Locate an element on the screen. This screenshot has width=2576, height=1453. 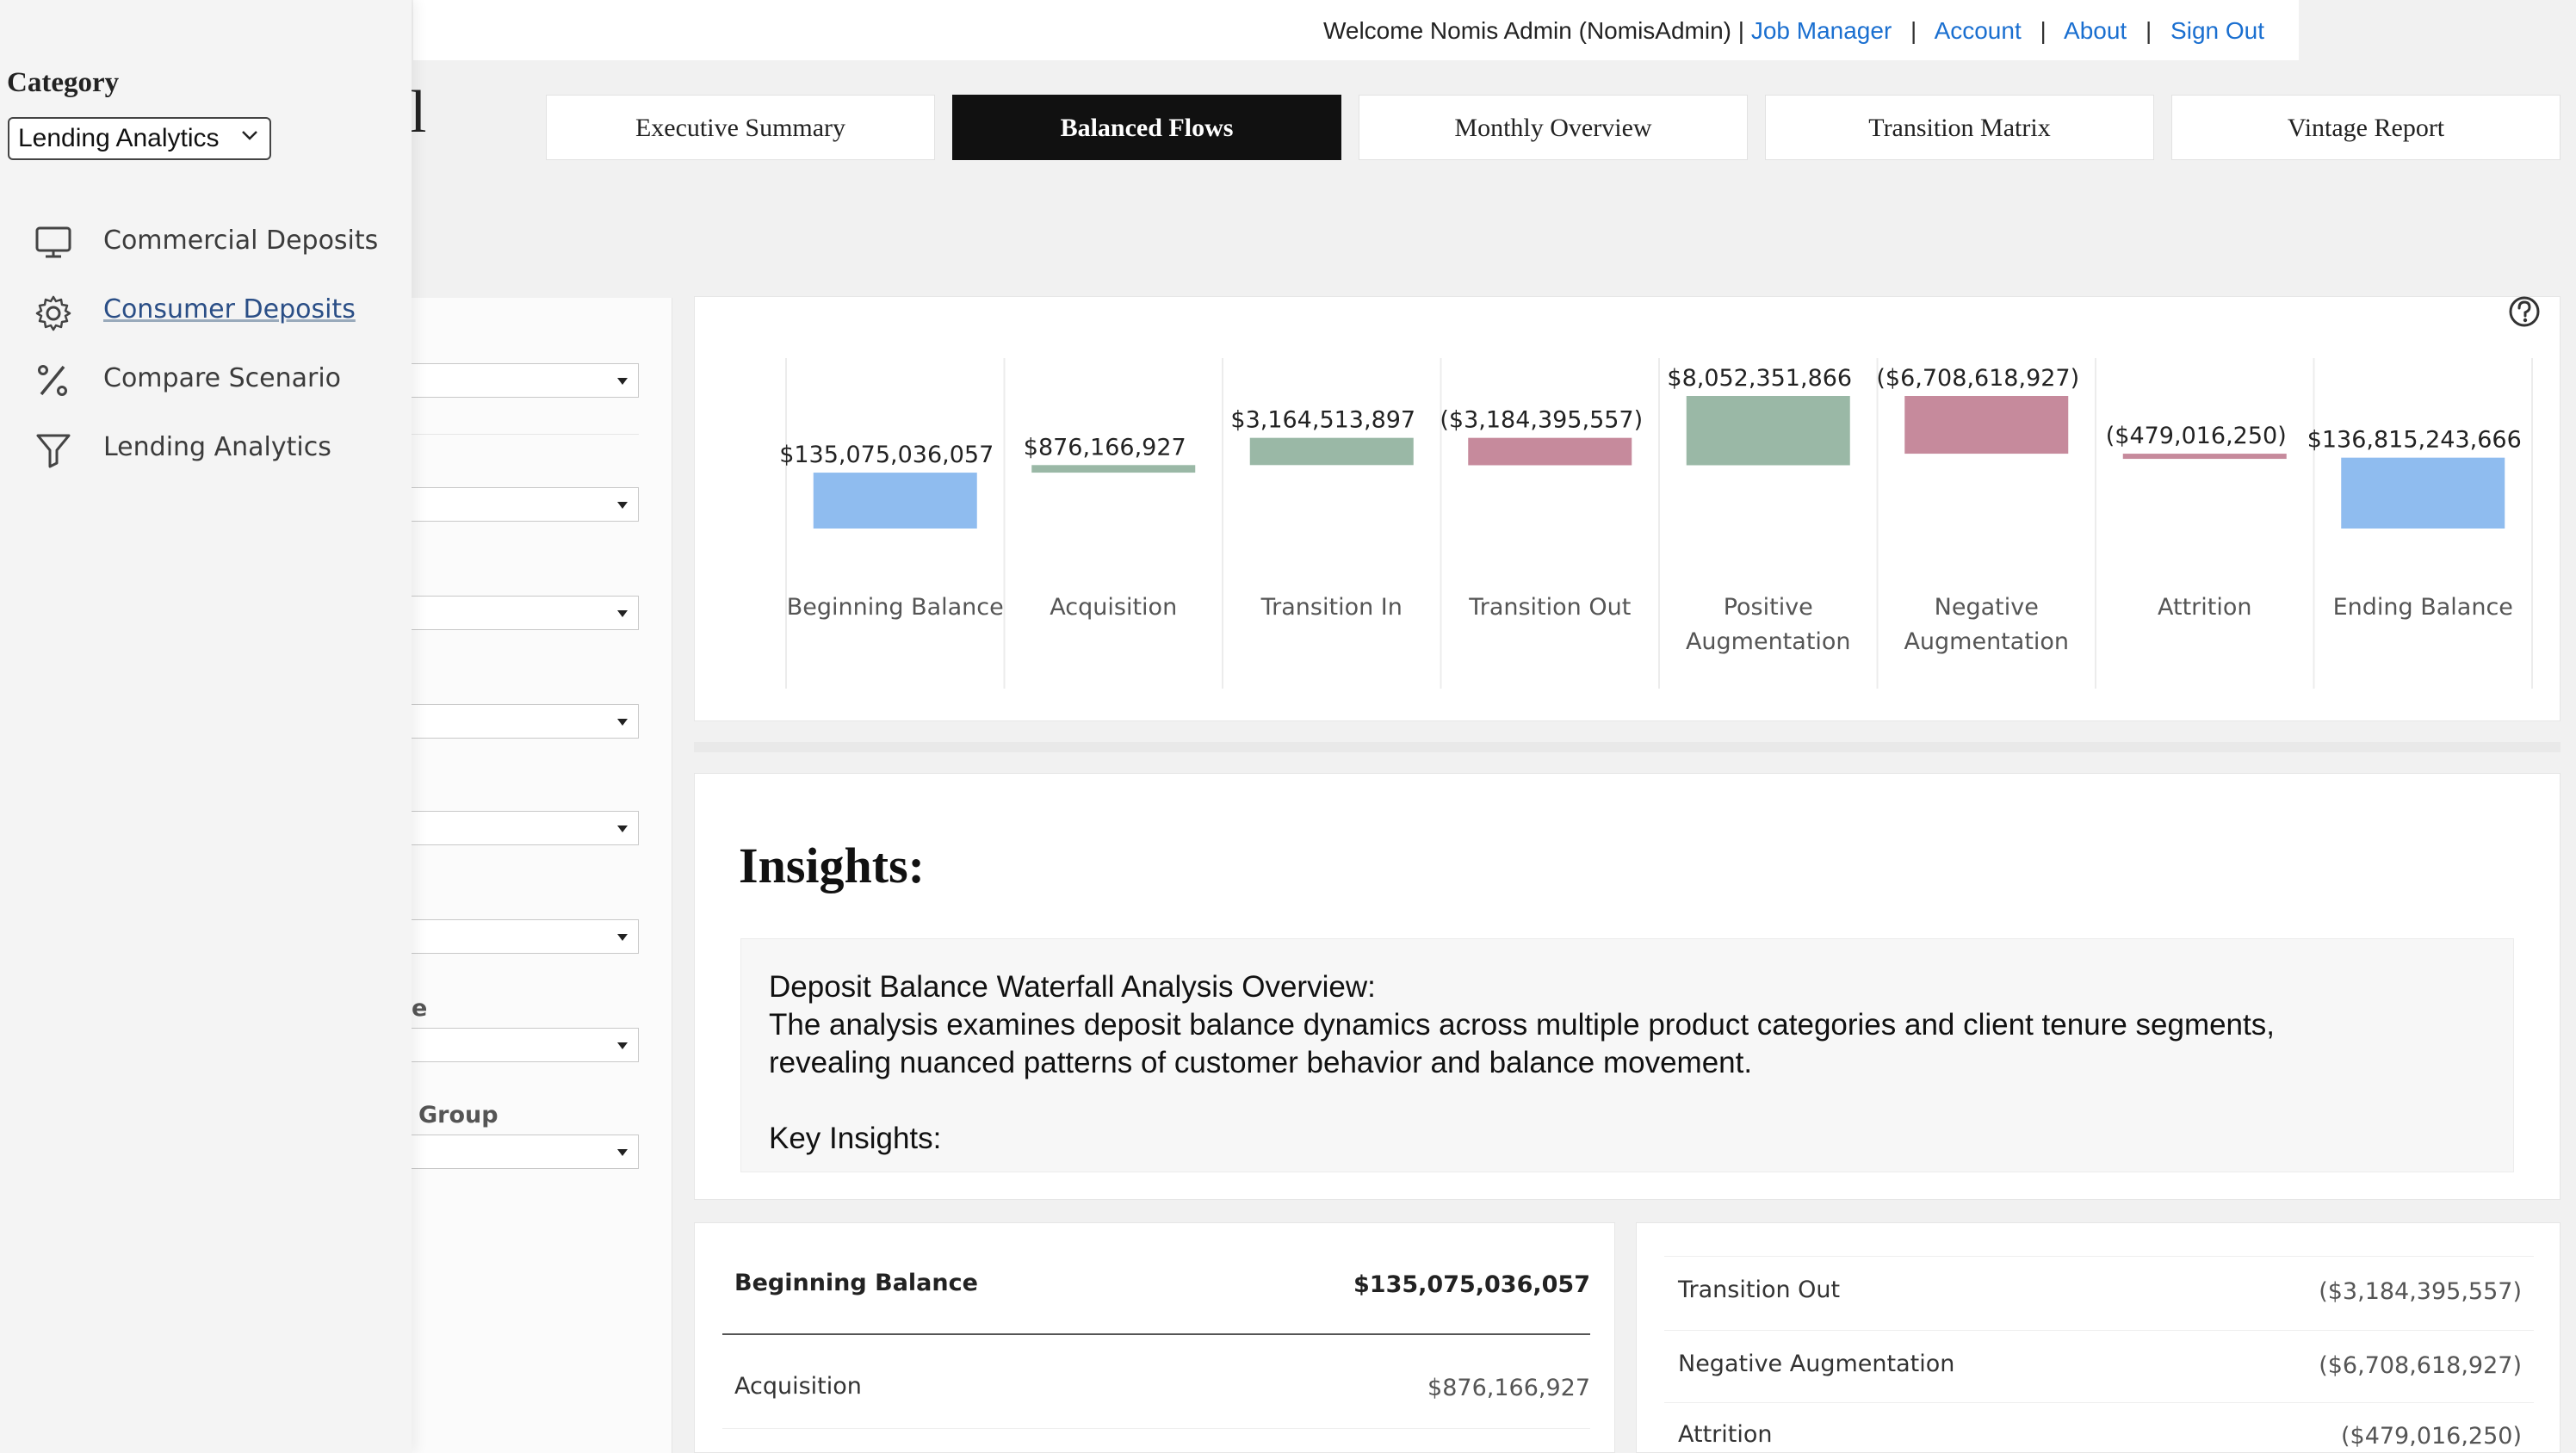
chevron-down-icon is located at coordinates (249, 135).